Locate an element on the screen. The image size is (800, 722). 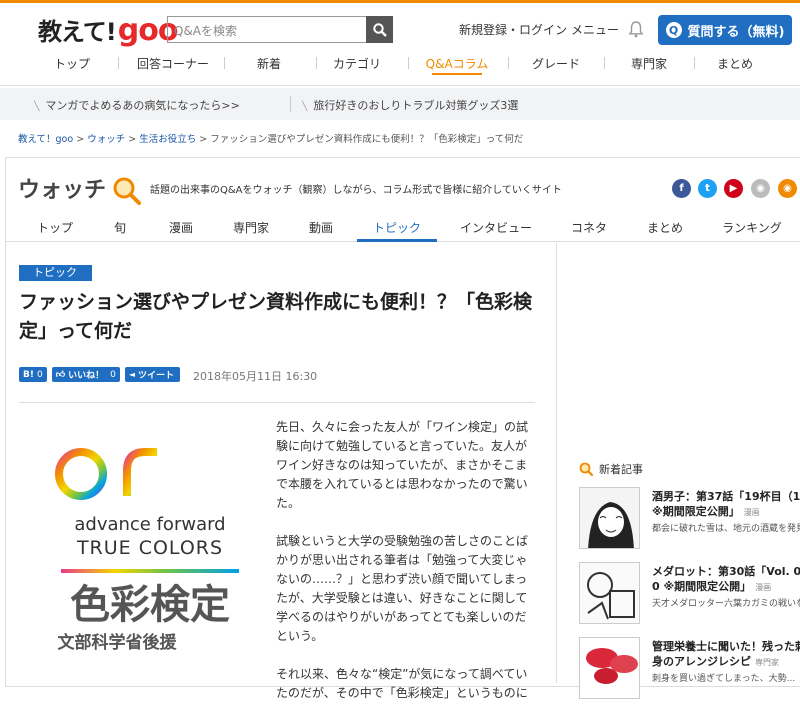
breadcrumb-link: 教えて！goo is located at coordinates (45, 139).